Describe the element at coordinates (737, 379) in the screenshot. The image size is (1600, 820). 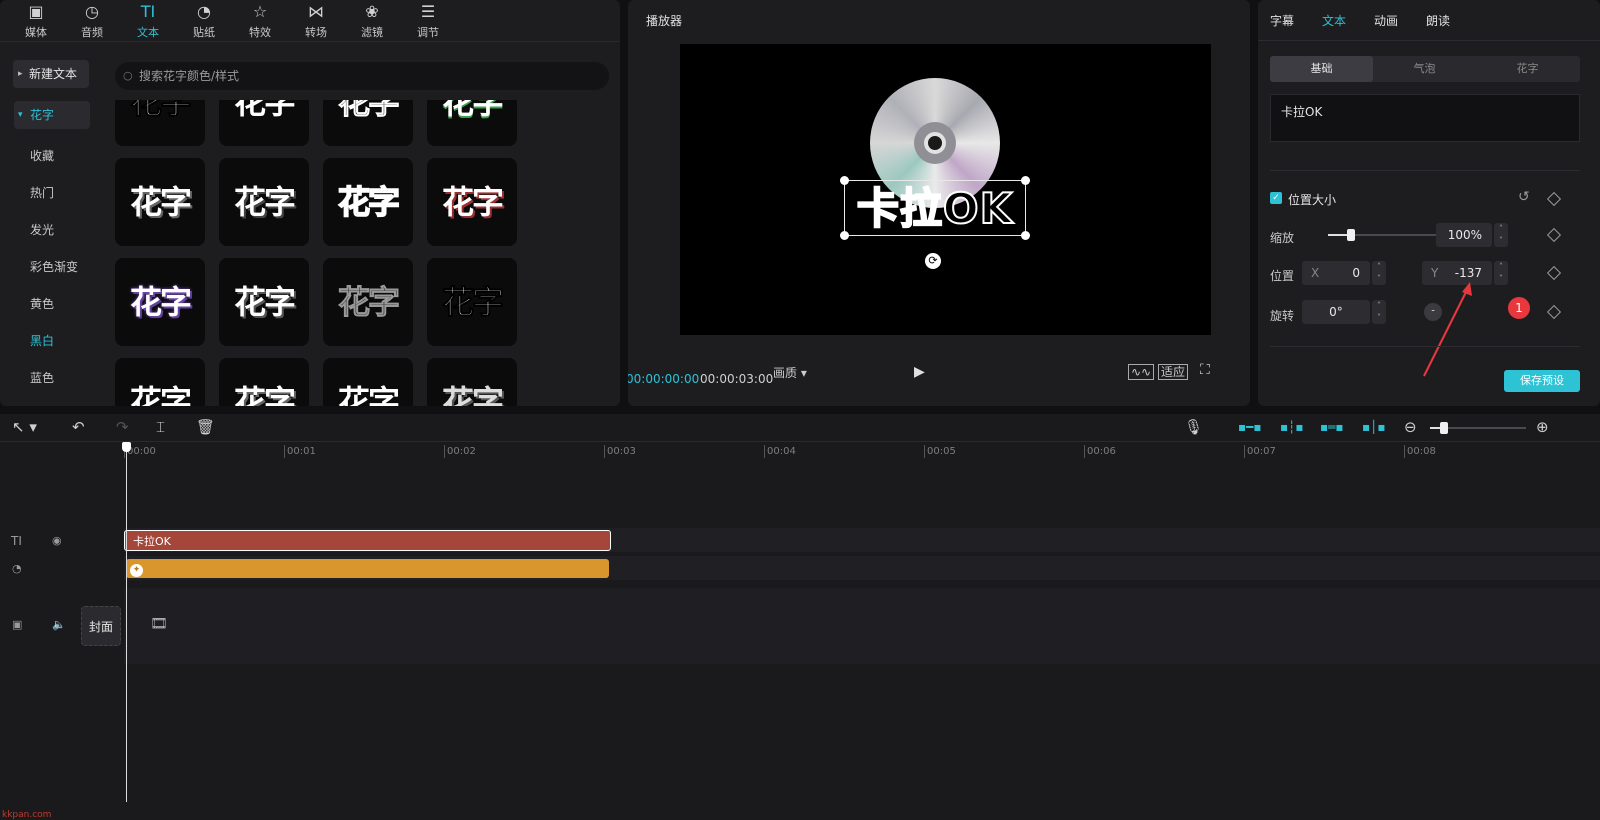
I see `total-time: 00:00:03:00` at that location.